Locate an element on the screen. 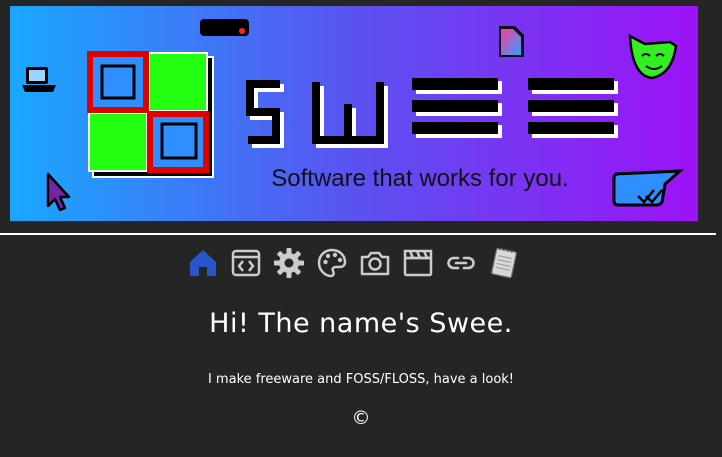 This screenshot has height=457, width=722. nav-videos is located at coordinates (417, 263).